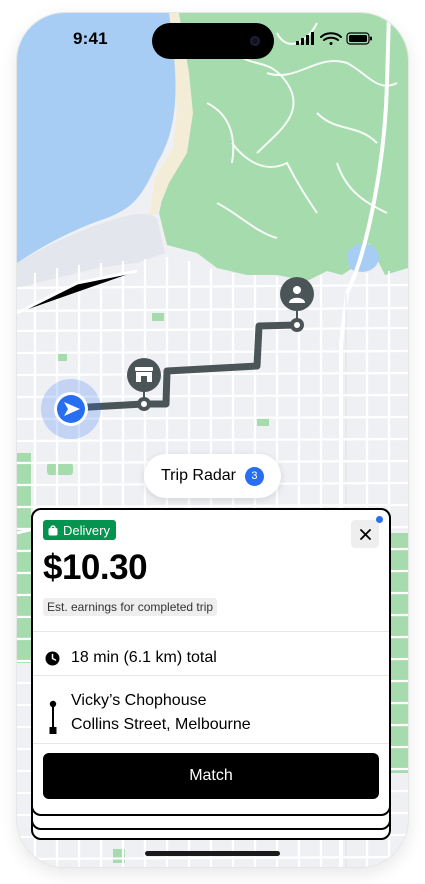 The width and height of the screenshot is (425, 884). Describe the element at coordinates (130, 607) in the screenshot. I see `earnings-note: Est. earnings for completed trip` at that location.